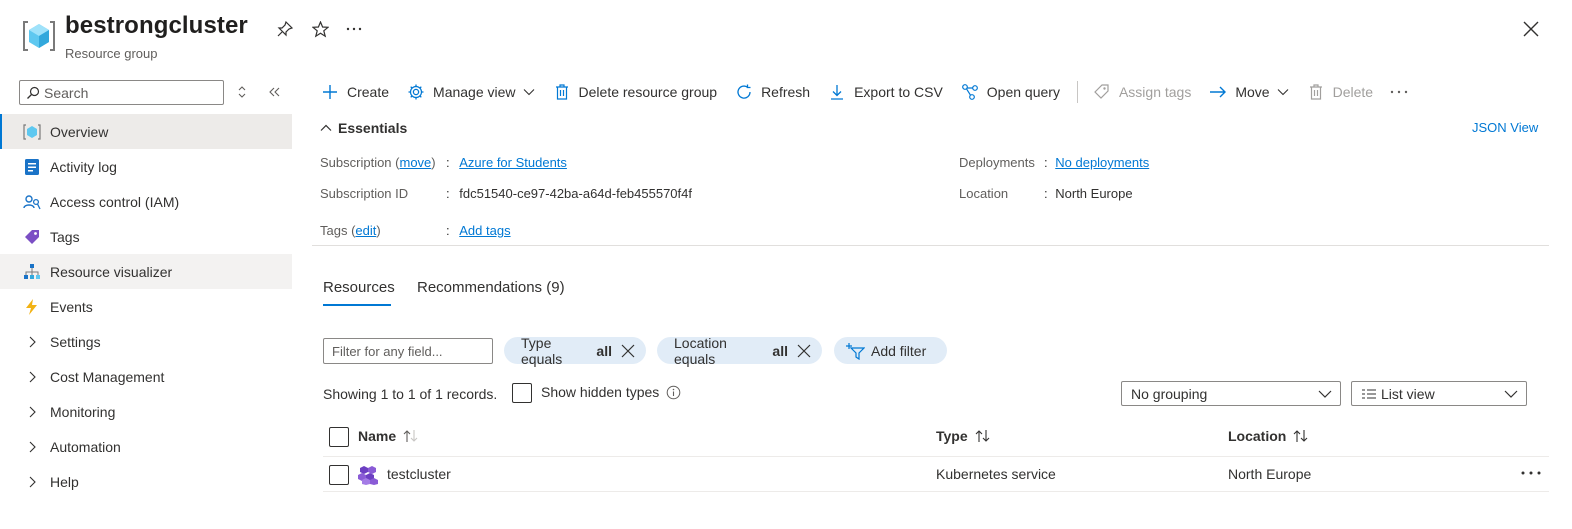 The height and width of the screenshot is (529, 1572). What do you see at coordinates (522, 393) in the screenshot?
I see `show-hidden-checkbox` at bounding box center [522, 393].